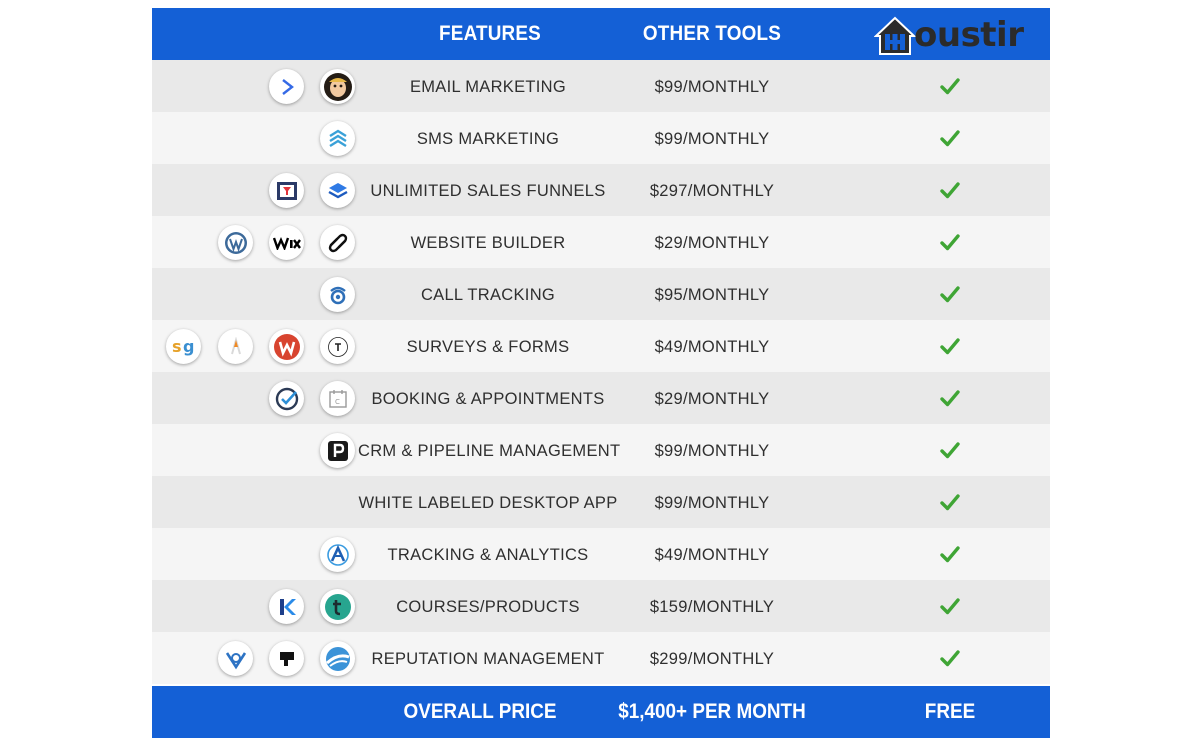 Image resolution: width=1200 pixels, height=745 pixels. What do you see at coordinates (601, 294) in the screenshot?
I see `table-row: CALL TRACKING $95/MONTHLY` at bounding box center [601, 294].